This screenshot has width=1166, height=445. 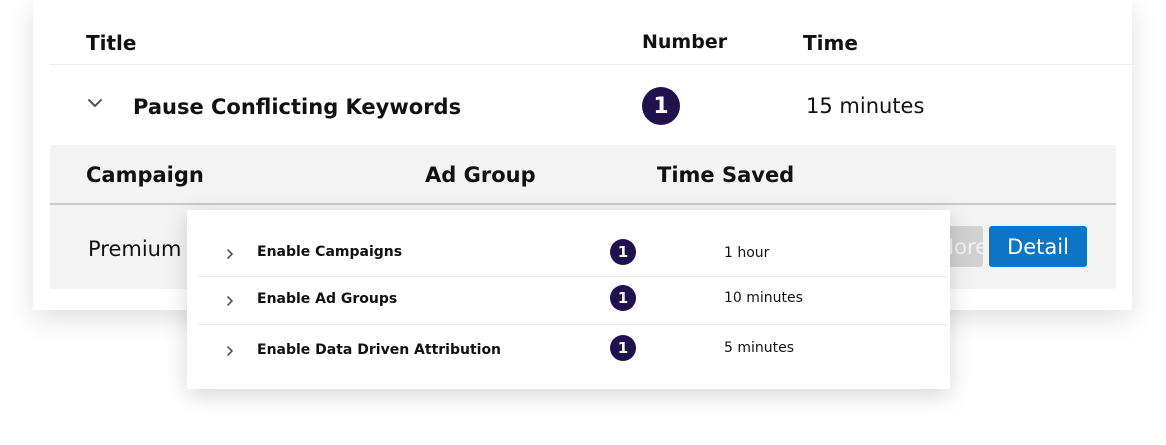 What do you see at coordinates (330, 252) in the screenshot?
I see `popup-row-title: Enable Campaigns` at bounding box center [330, 252].